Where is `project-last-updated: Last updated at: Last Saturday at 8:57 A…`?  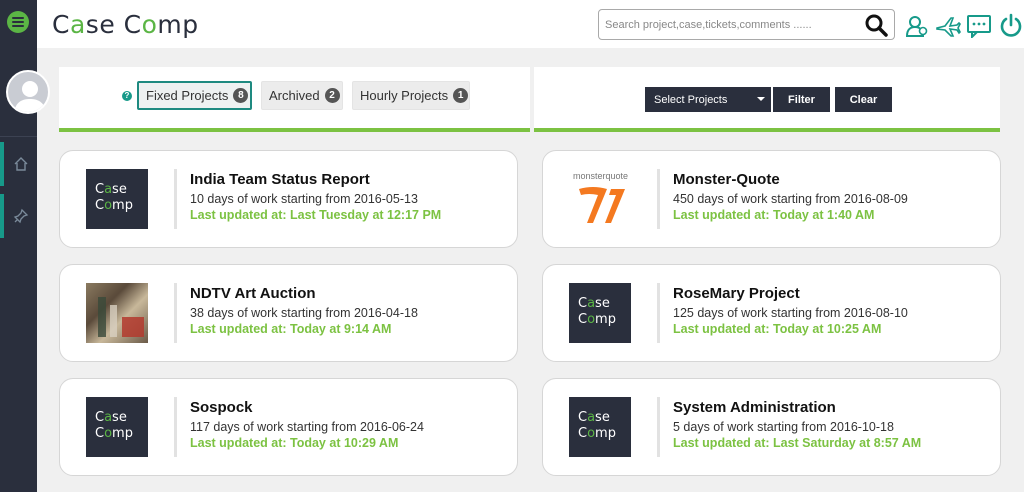 project-last-updated: Last updated at: Last Saturday at 8:57 A… is located at coordinates (797, 443).